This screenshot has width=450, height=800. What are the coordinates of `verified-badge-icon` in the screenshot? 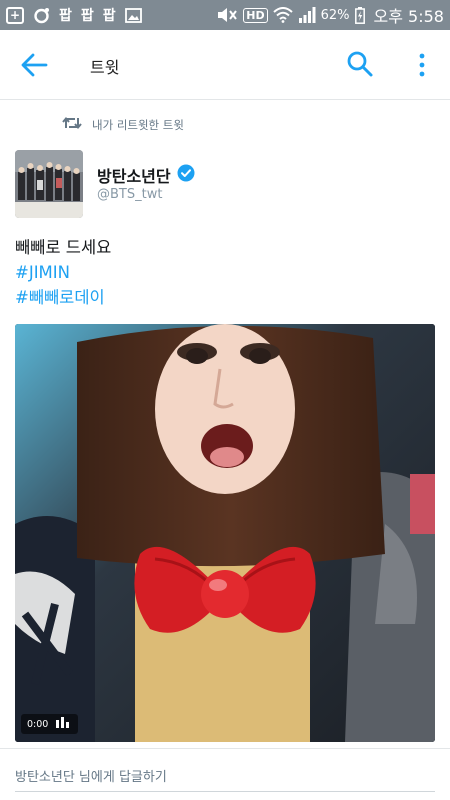 It's located at (186, 175).